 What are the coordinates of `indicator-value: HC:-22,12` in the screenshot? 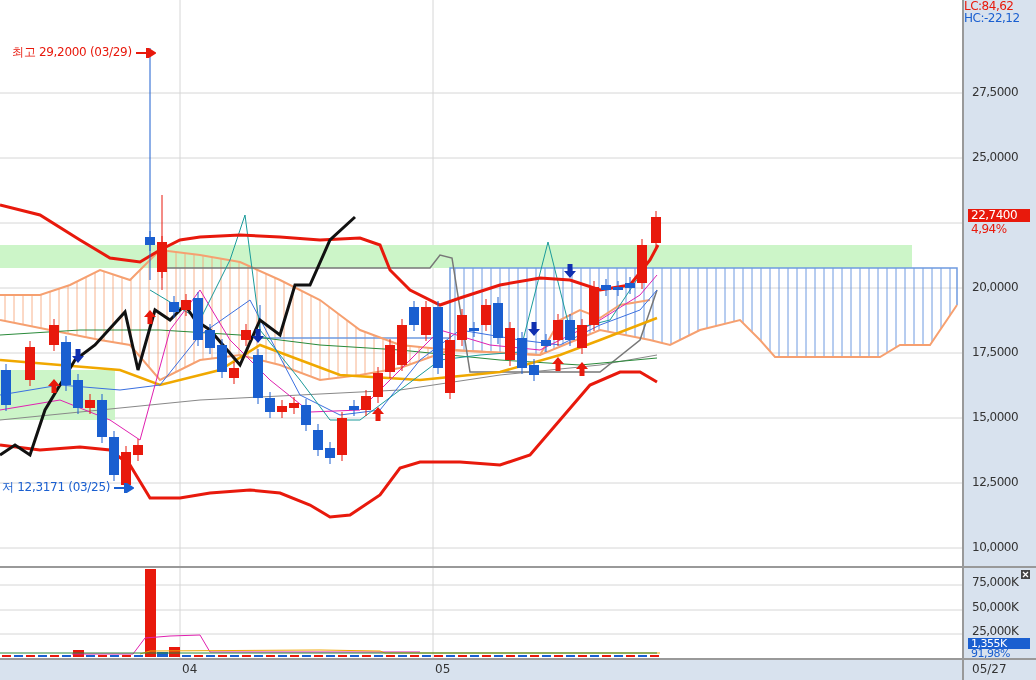 It's located at (992, 18).